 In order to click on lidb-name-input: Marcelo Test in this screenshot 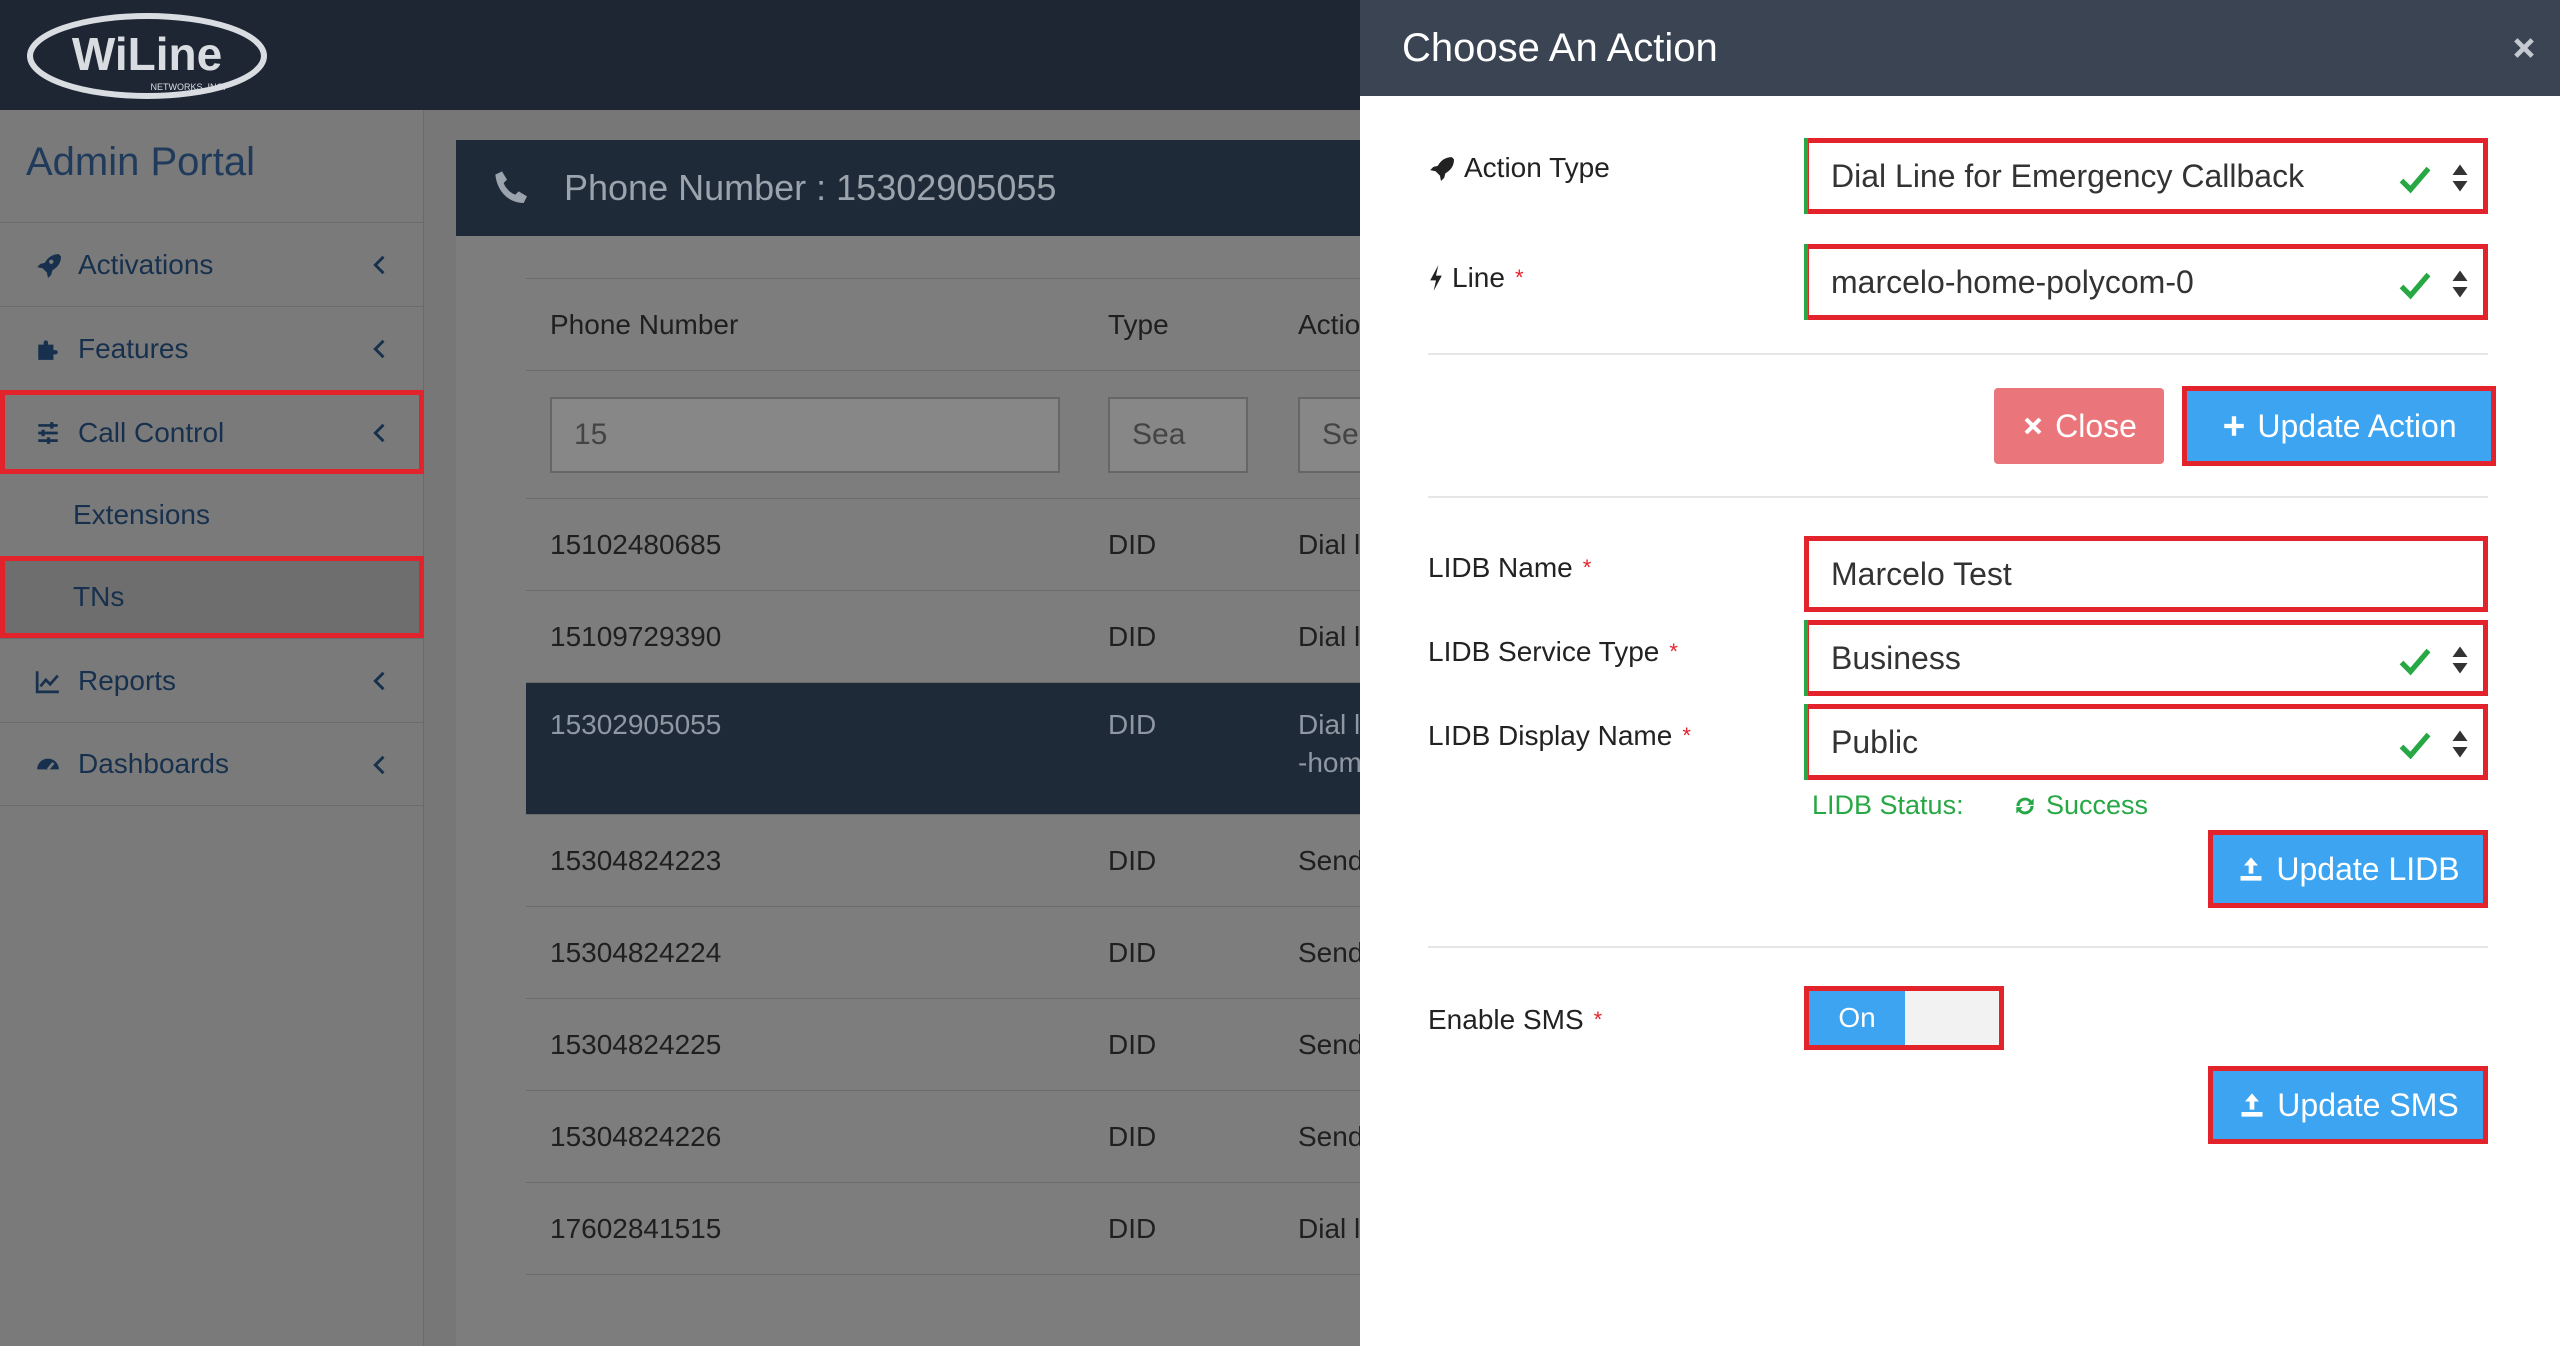, I will do `click(2146, 574)`.